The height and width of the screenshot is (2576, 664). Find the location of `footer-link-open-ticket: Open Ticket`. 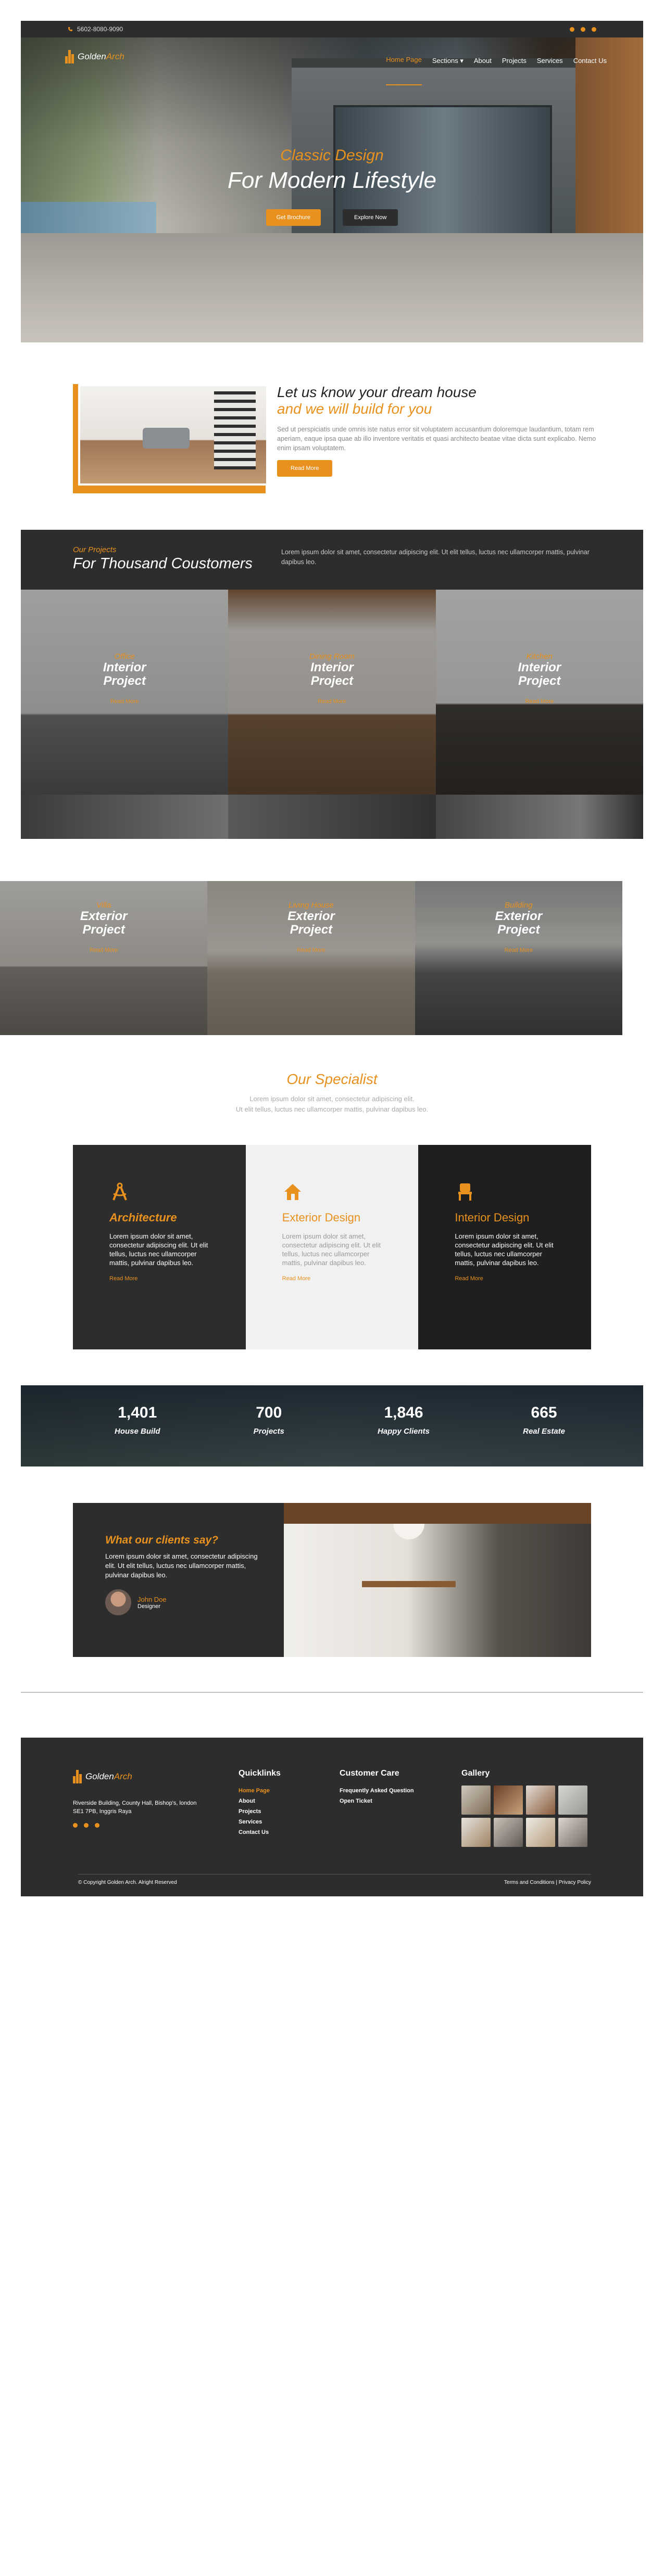

footer-link-open-ticket: Open Ticket is located at coordinates (377, 1801).